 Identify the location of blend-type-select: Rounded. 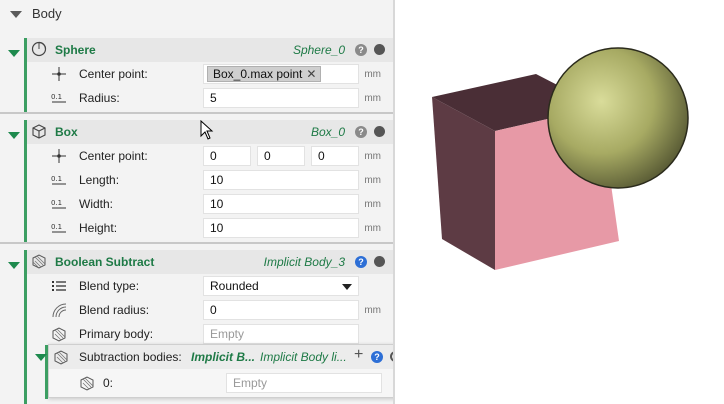
(281, 286).